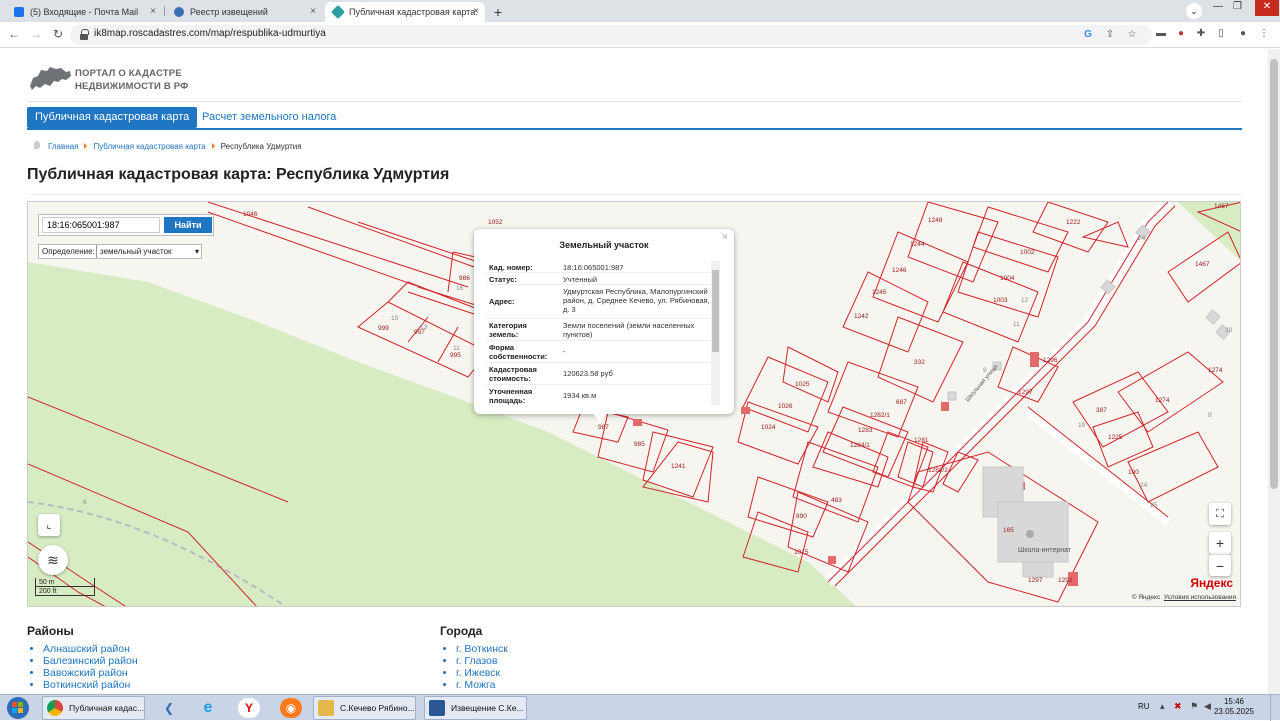 Image resolution: width=1280 pixels, height=721 pixels. I want to click on parcel-label: 1241, so click(678, 466).